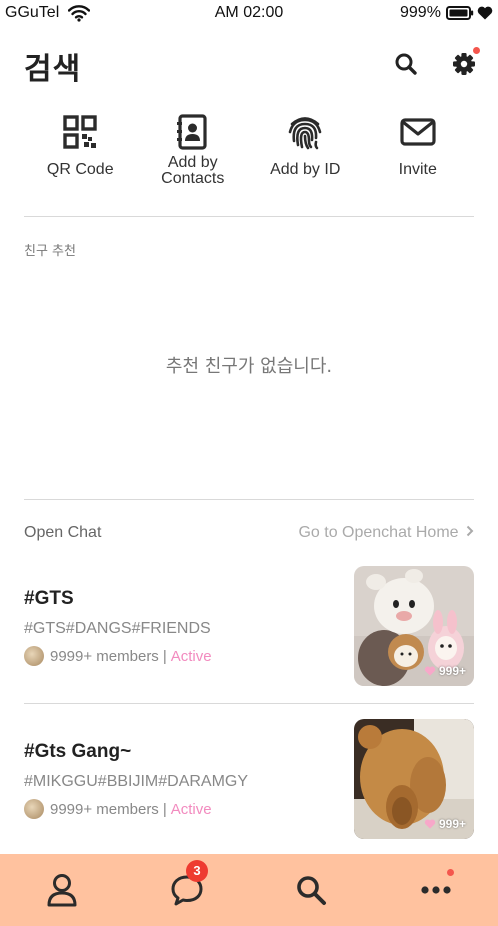 The height and width of the screenshot is (926, 498). Describe the element at coordinates (80, 169) in the screenshot. I see `qr-code-label: QR Code` at that location.